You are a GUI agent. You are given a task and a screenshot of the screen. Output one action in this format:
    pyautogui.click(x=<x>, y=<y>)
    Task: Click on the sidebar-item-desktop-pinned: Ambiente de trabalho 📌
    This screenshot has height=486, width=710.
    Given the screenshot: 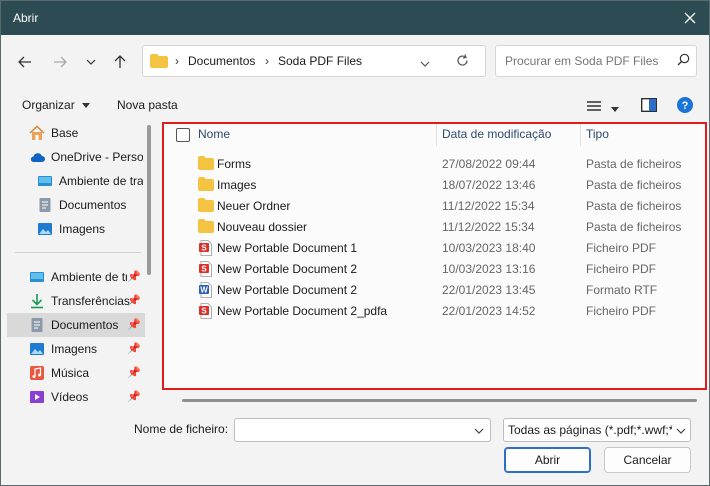 What is the action you would take?
    pyautogui.click(x=76, y=277)
    